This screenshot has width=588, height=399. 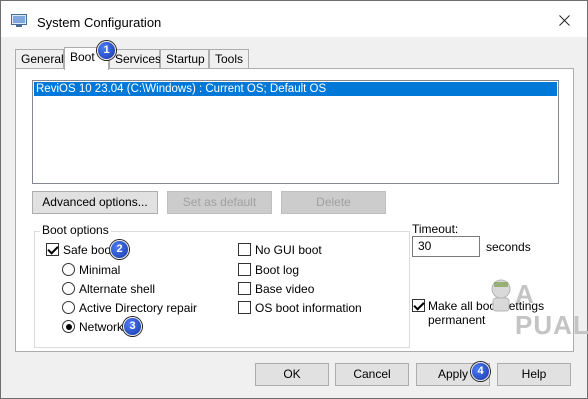 What do you see at coordinates (244, 269) in the screenshot?
I see `boot-log-checkbox` at bounding box center [244, 269].